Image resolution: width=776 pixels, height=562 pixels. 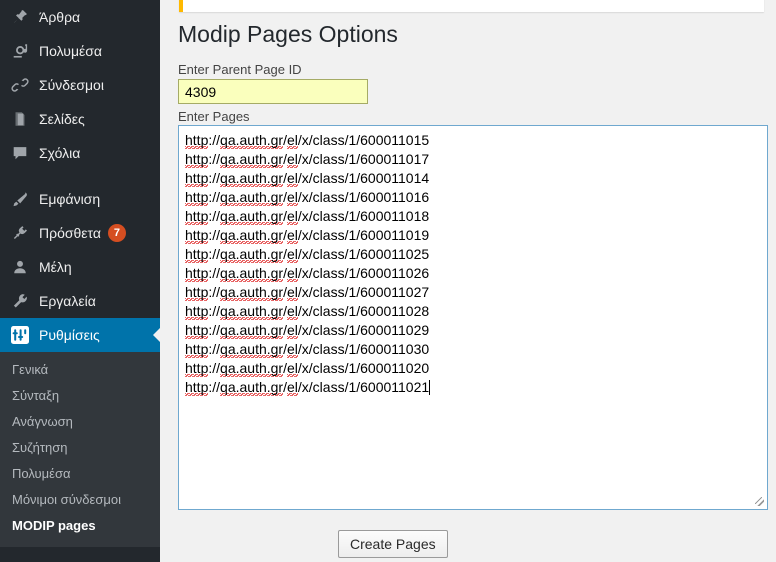 I want to click on sidebar-item-appearance: Εμφάνιση, so click(x=80, y=199).